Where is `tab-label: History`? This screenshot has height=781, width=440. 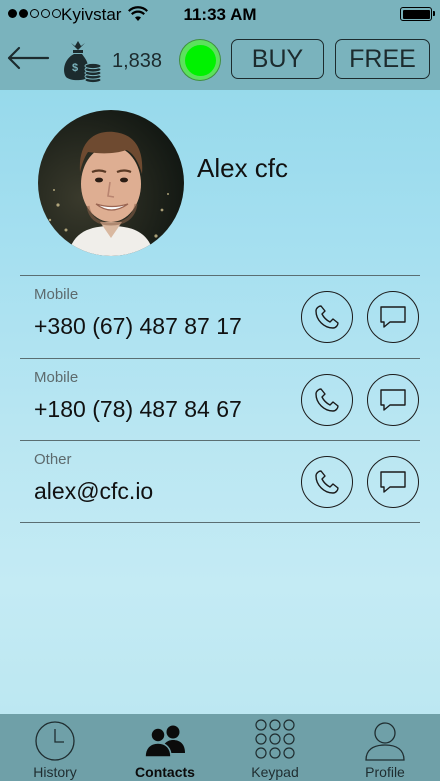 tab-label: History is located at coordinates (55, 772).